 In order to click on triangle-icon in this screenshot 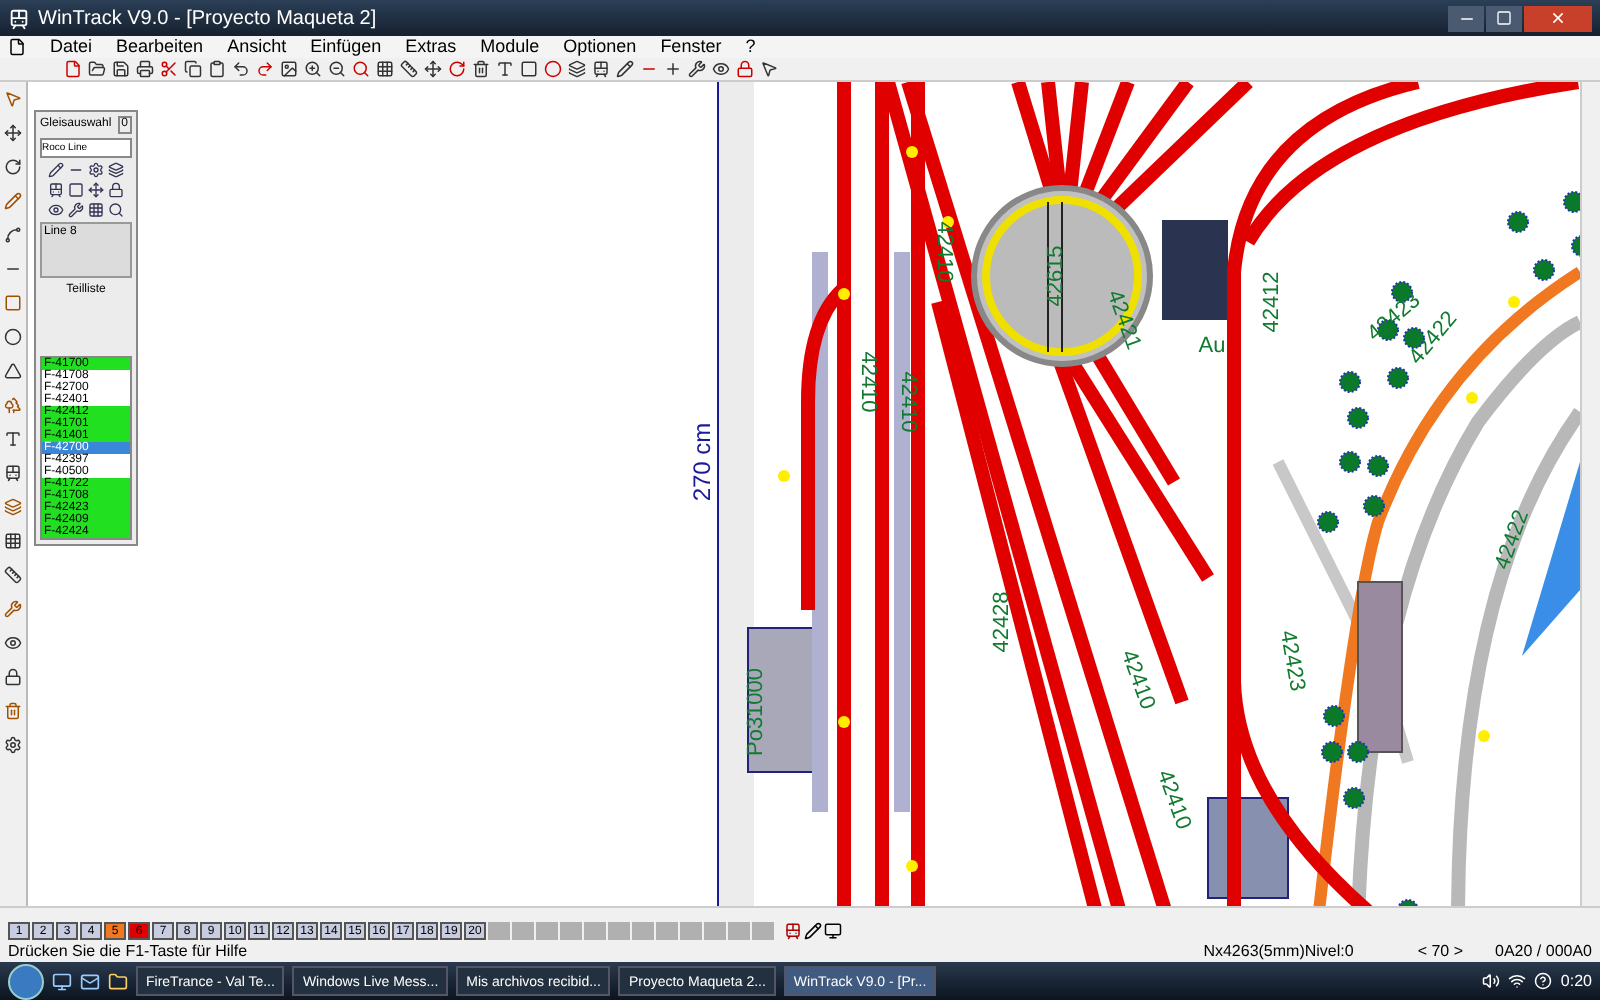, I will do `click(13, 371)`.